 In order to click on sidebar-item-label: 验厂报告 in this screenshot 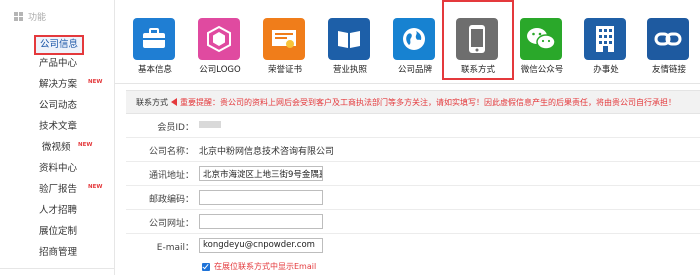, I will do `click(58, 189)`.